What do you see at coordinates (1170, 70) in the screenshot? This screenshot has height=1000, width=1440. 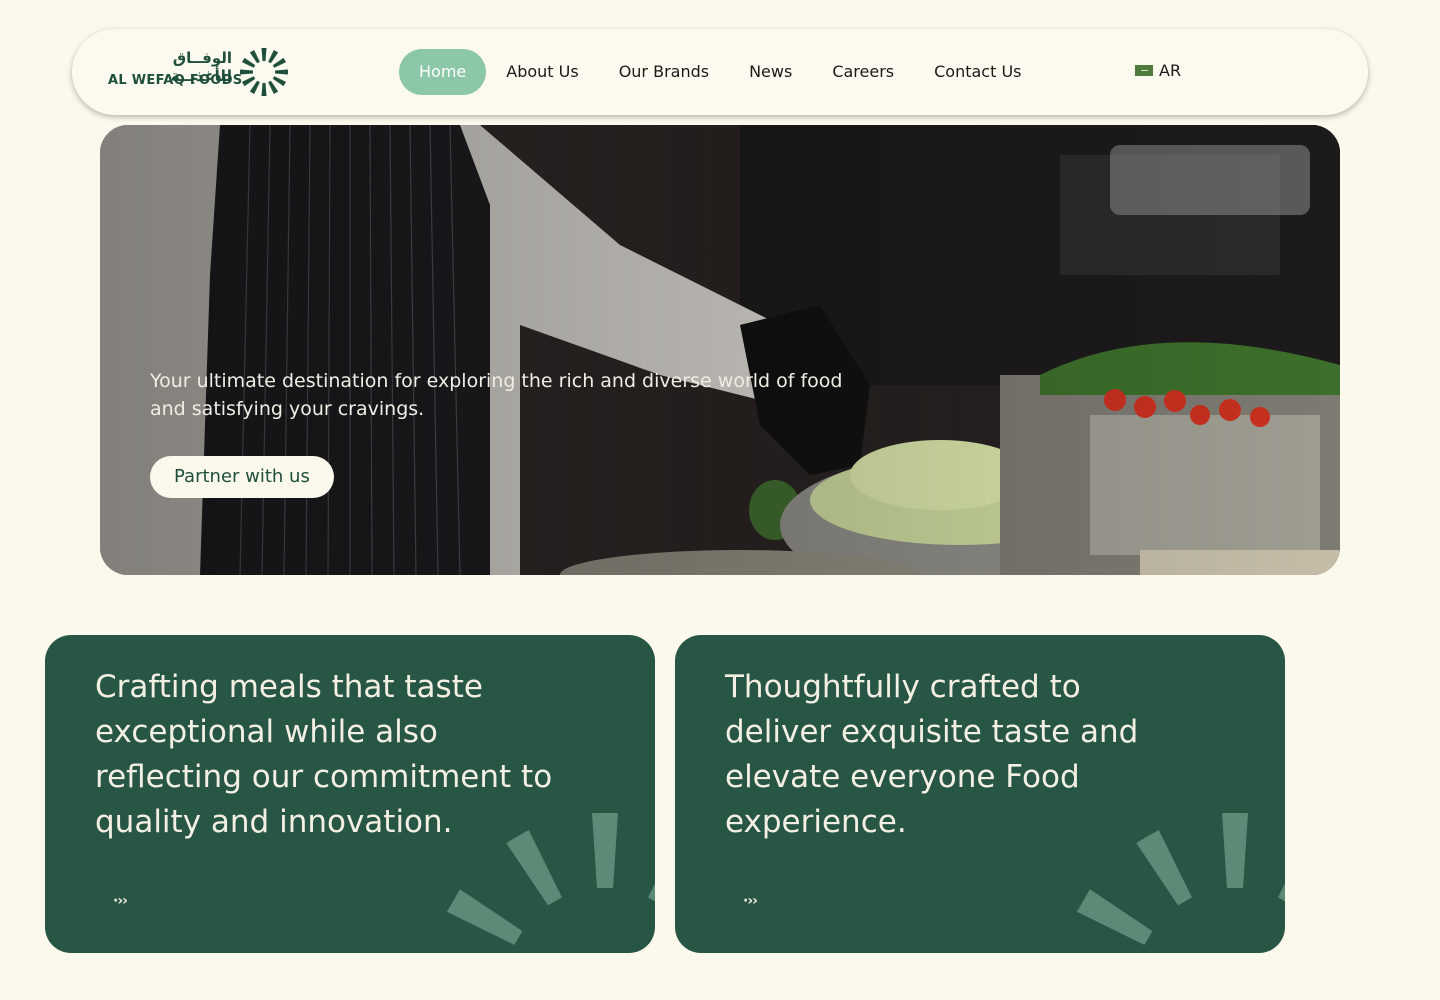 I see `language-label: AR` at bounding box center [1170, 70].